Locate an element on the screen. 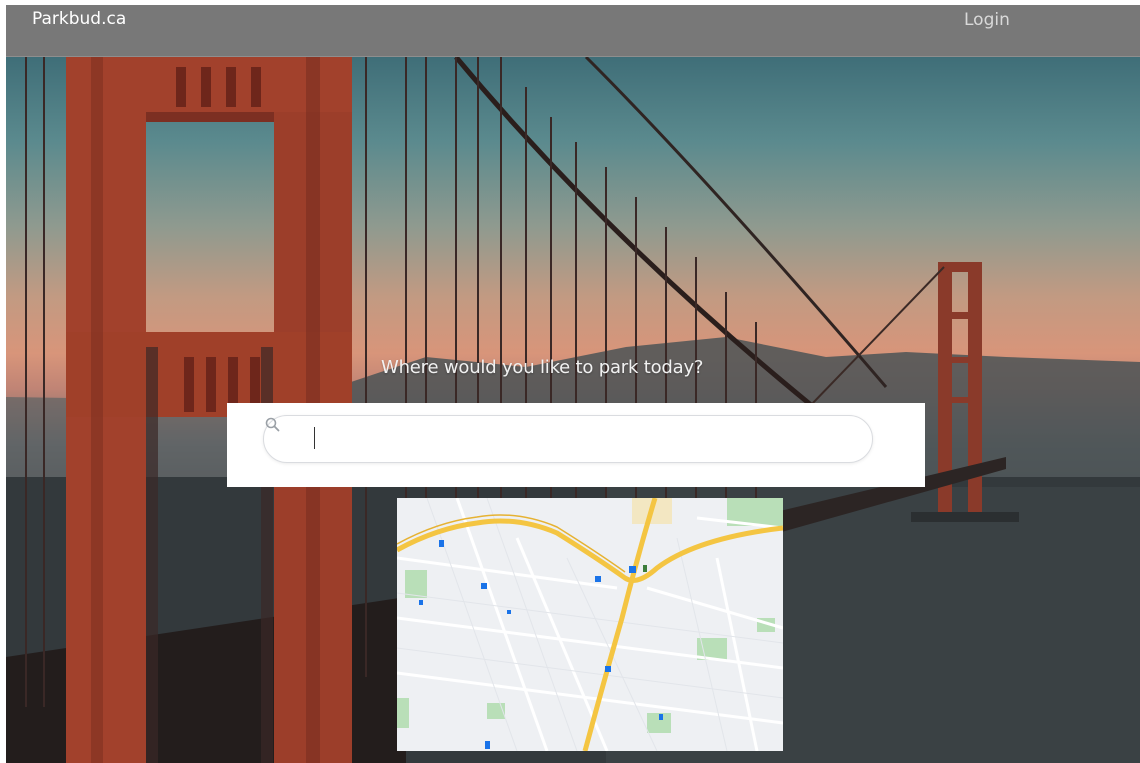 This screenshot has height=763, width=1140. hero-tagline: Where would you like to park today? is located at coordinates (542, 367).